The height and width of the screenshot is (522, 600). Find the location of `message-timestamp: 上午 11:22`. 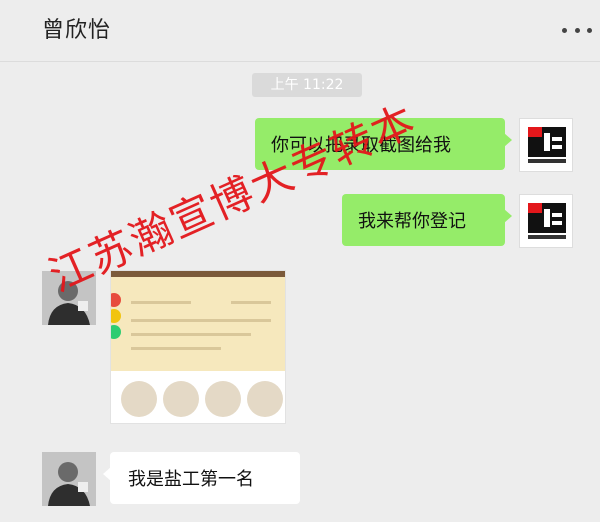

message-timestamp: 上午 11:22 is located at coordinates (307, 85).